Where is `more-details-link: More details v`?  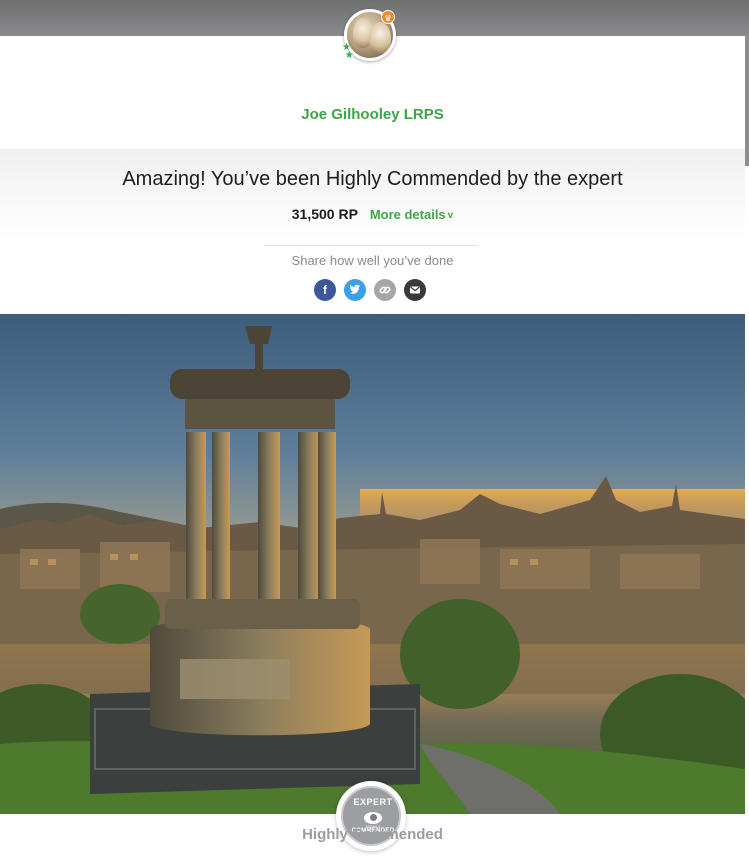
more-details-link: More details v is located at coordinates (411, 214).